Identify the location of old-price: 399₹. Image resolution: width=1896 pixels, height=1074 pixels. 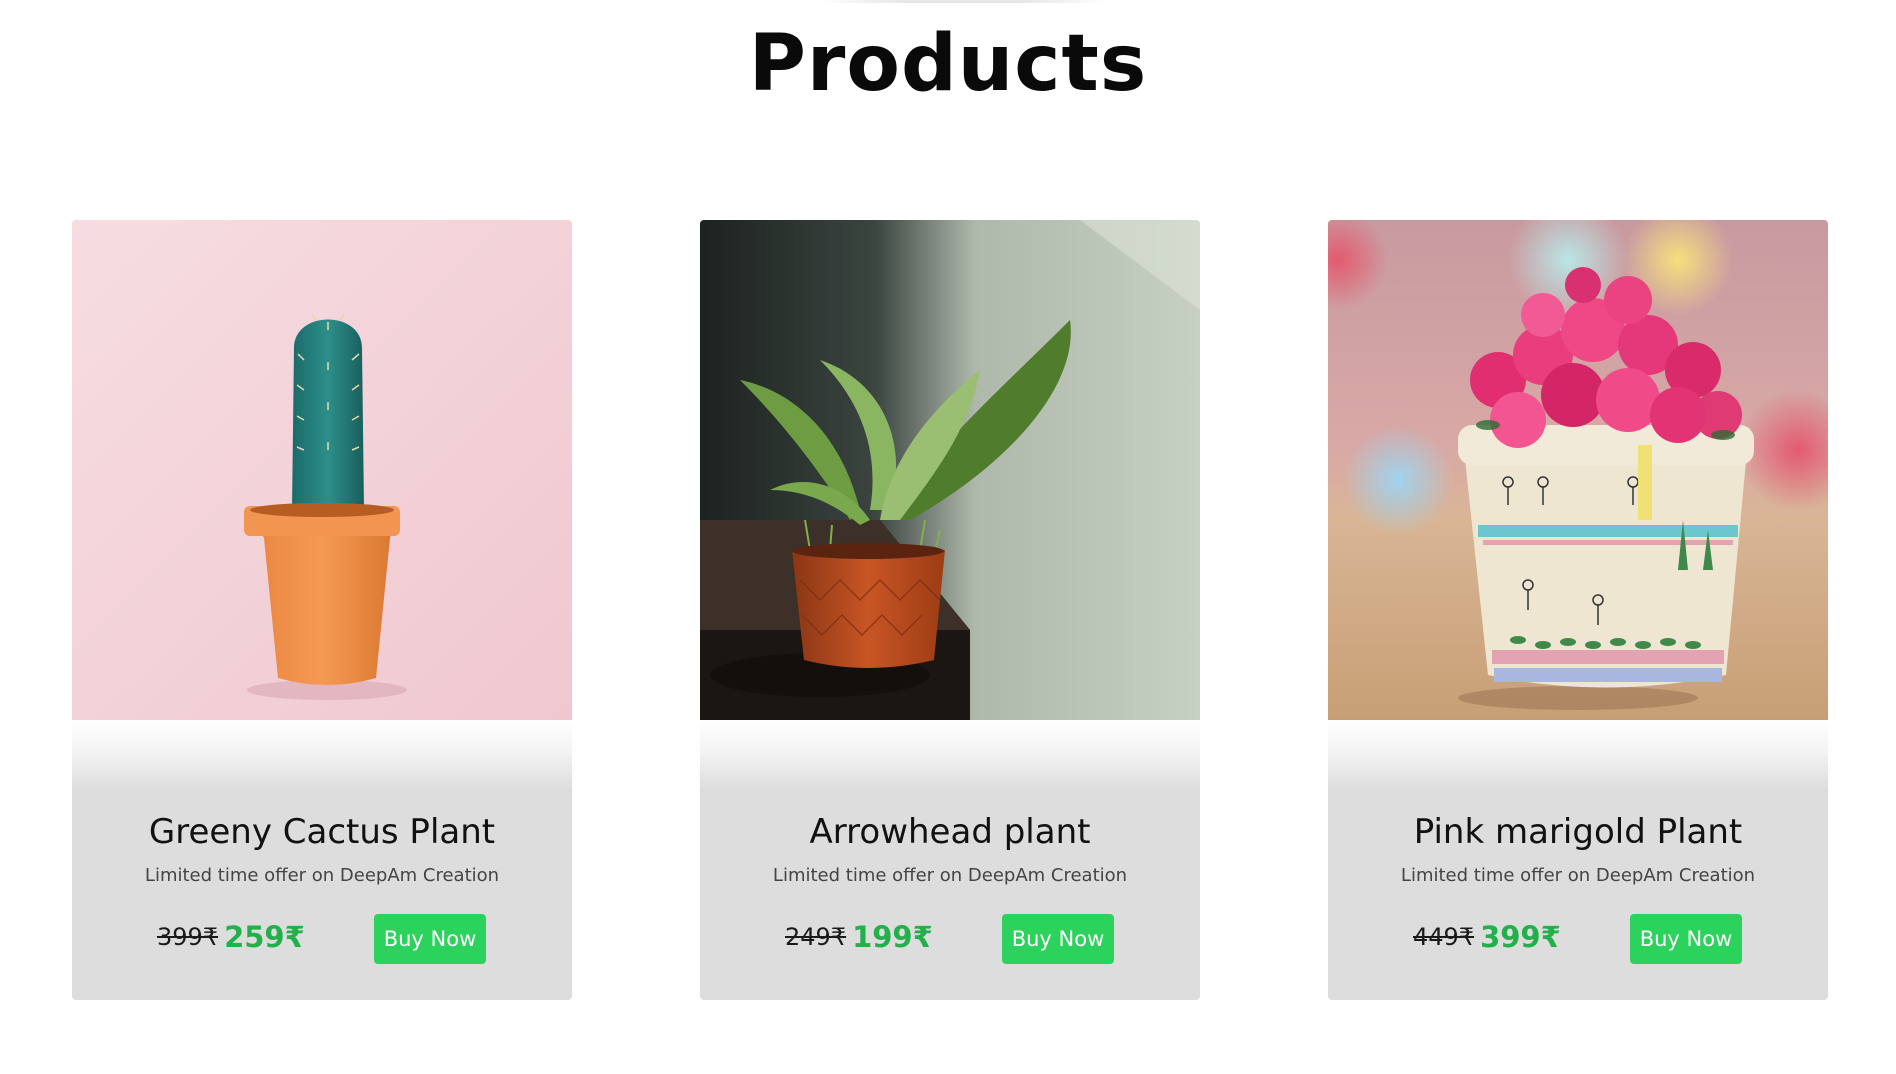
(188, 937).